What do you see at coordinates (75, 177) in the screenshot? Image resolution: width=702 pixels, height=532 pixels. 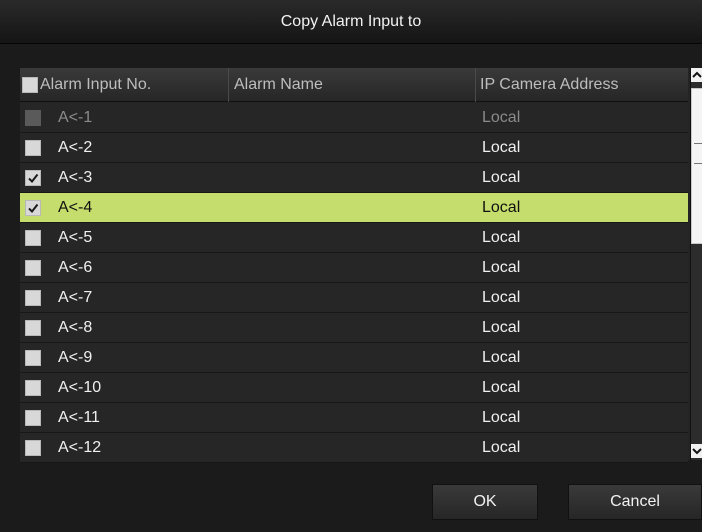 I see `alarm-input-no: A<-3` at bounding box center [75, 177].